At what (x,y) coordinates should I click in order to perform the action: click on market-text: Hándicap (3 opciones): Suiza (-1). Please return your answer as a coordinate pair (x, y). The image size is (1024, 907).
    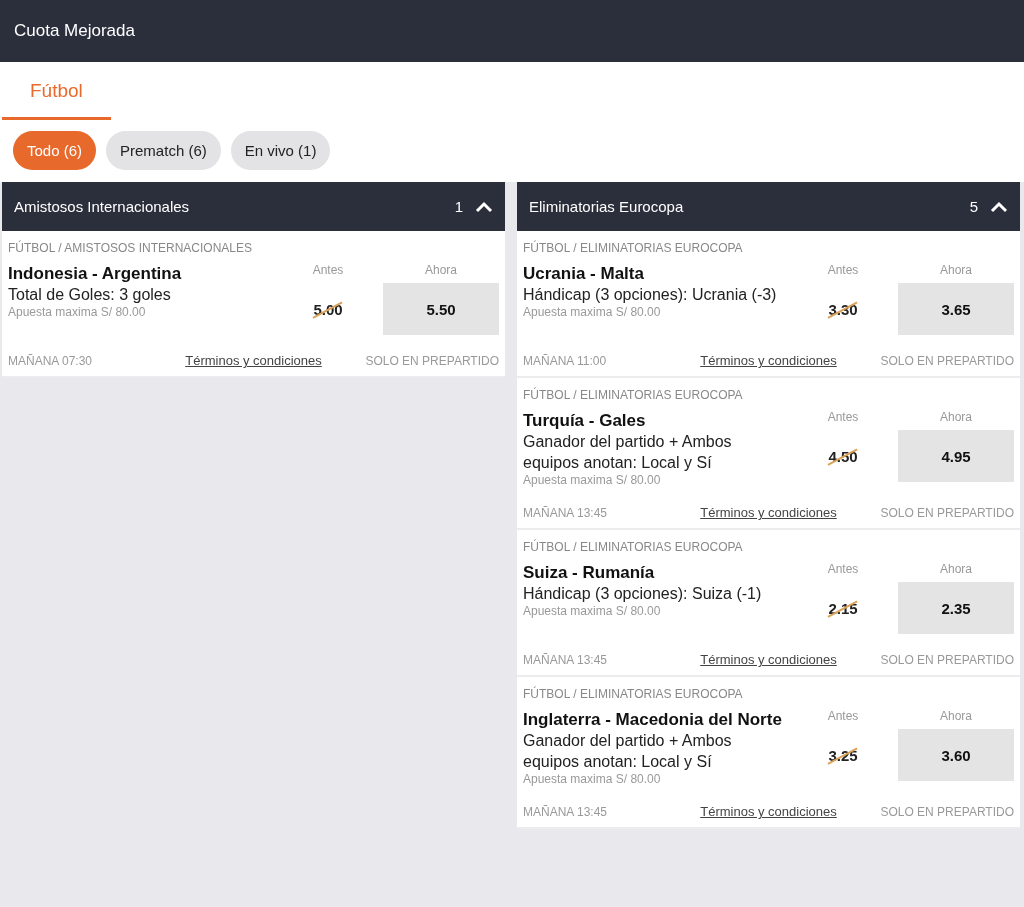
    Looking at the image, I should click on (643, 594).